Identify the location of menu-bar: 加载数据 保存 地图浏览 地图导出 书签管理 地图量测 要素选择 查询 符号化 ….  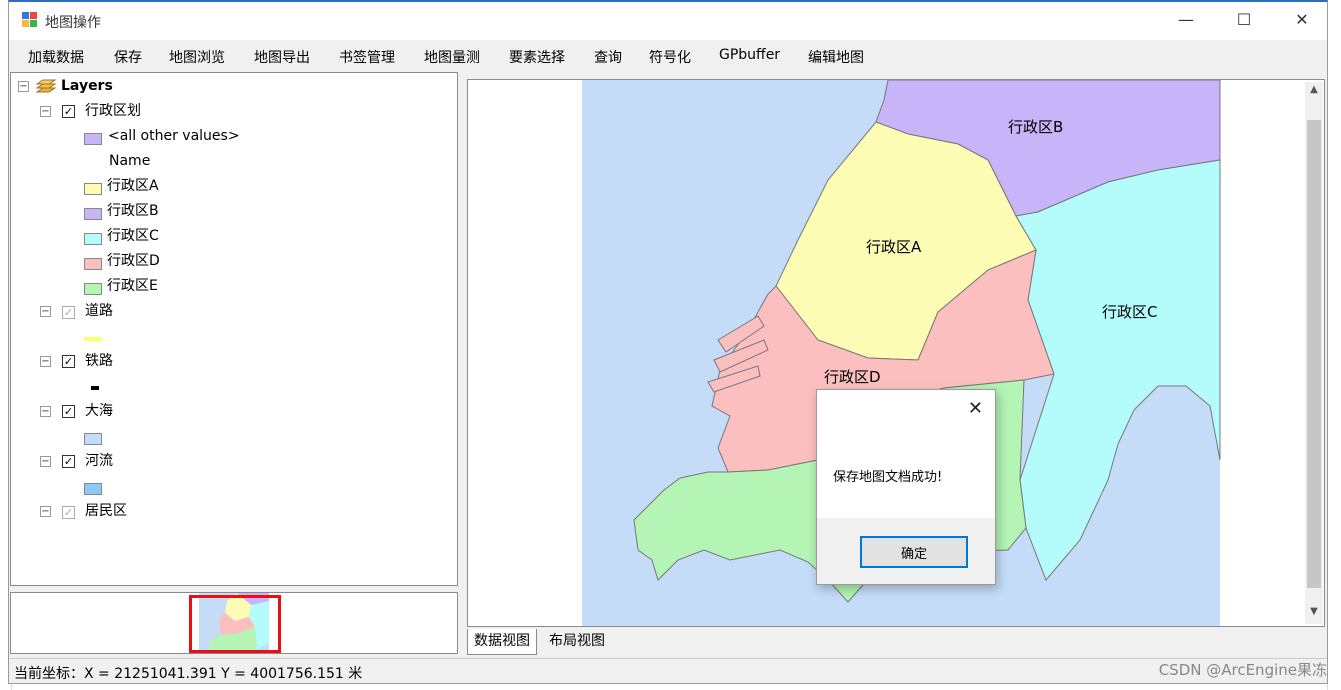
(668, 56).